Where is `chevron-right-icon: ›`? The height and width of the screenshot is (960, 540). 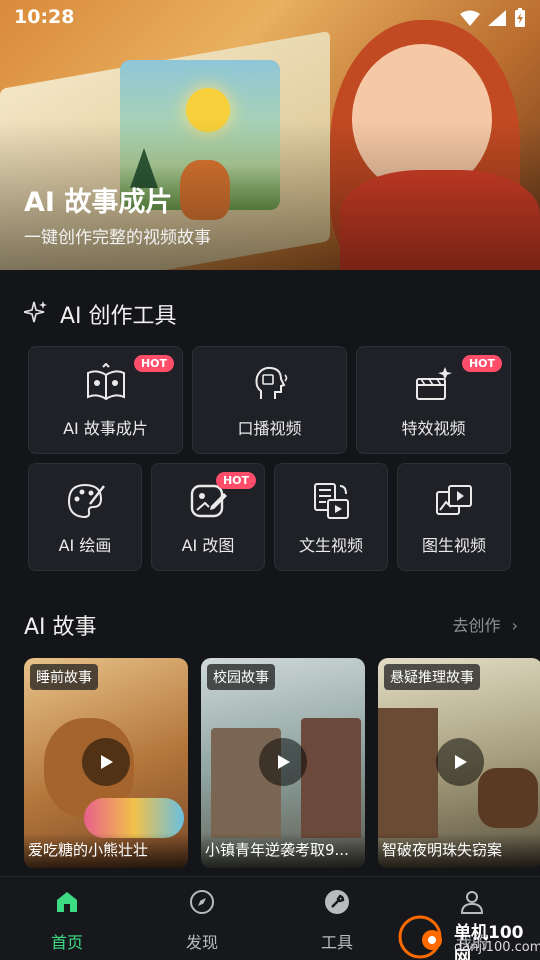
chevron-right-icon: › is located at coordinates (514, 625).